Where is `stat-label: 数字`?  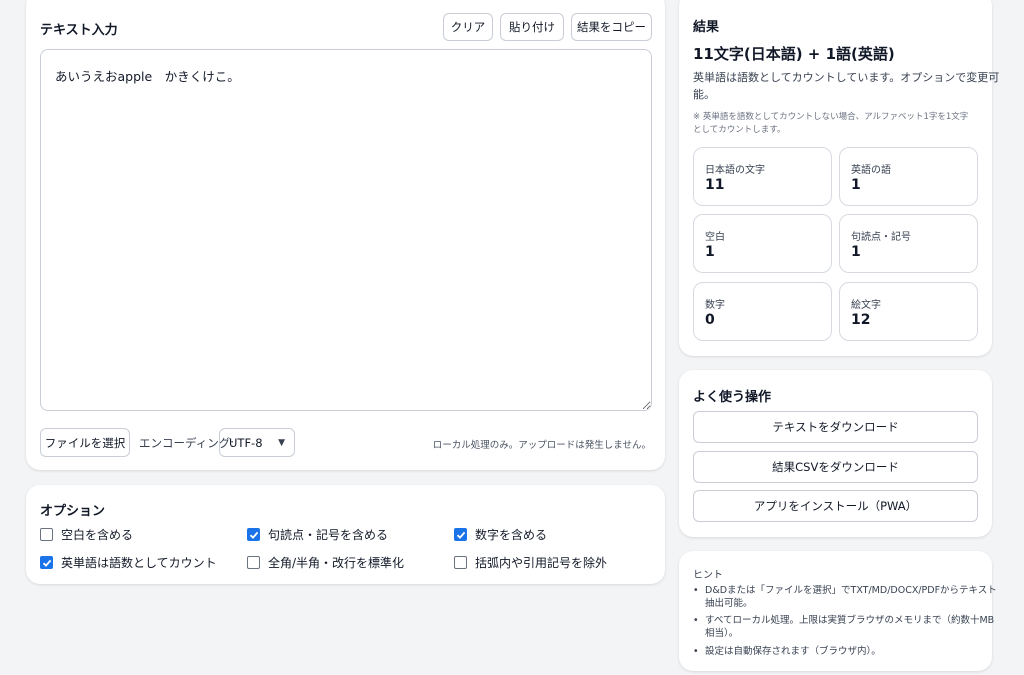
stat-label: 数字 is located at coordinates (715, 305).